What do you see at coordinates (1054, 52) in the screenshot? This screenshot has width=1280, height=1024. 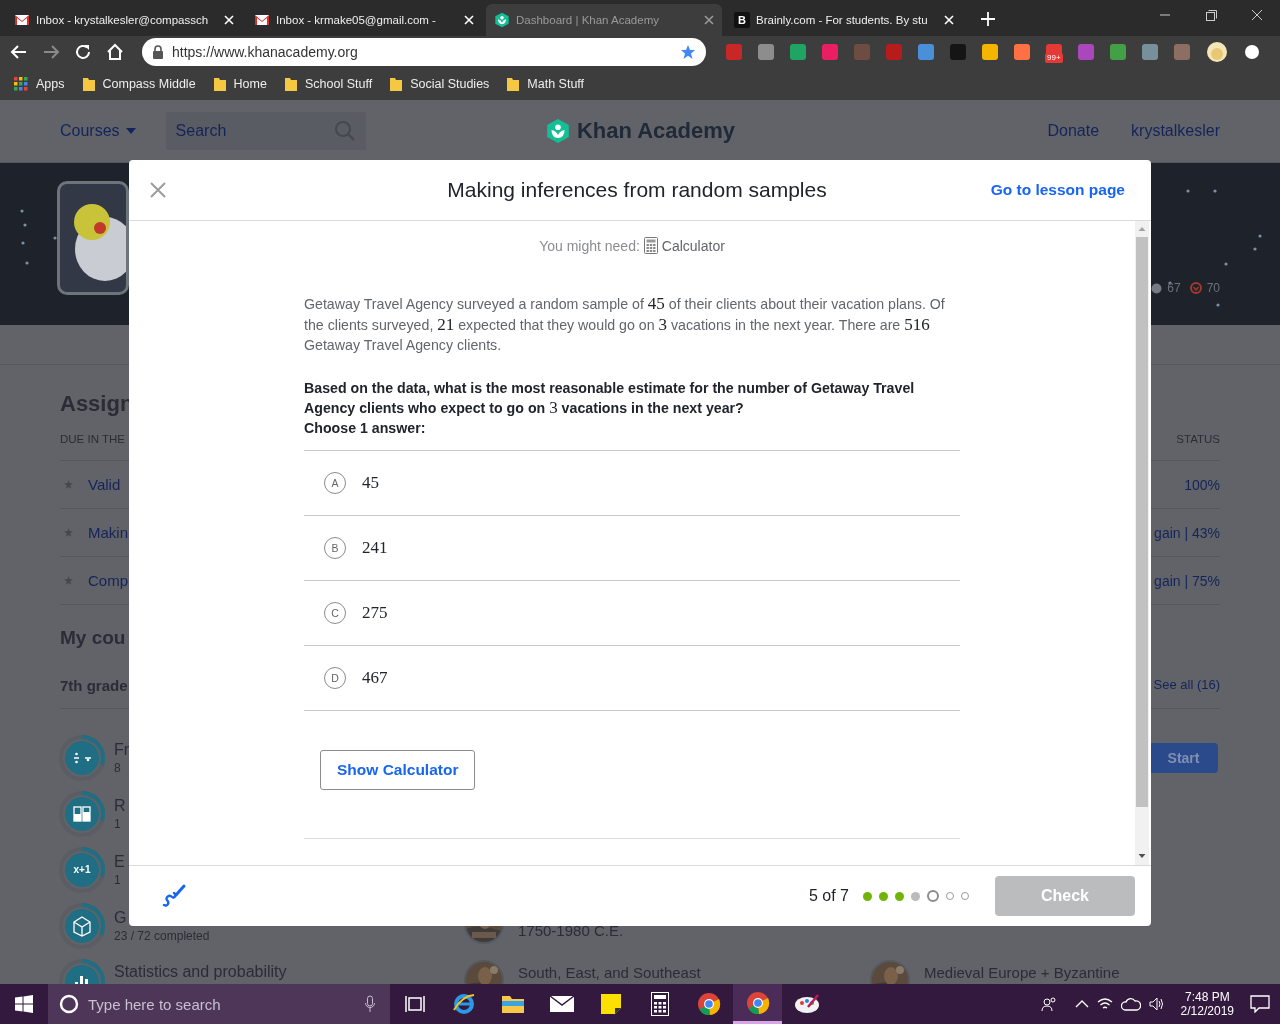 I see `extension-icon: 99+` at bounding box center [1054, 52].